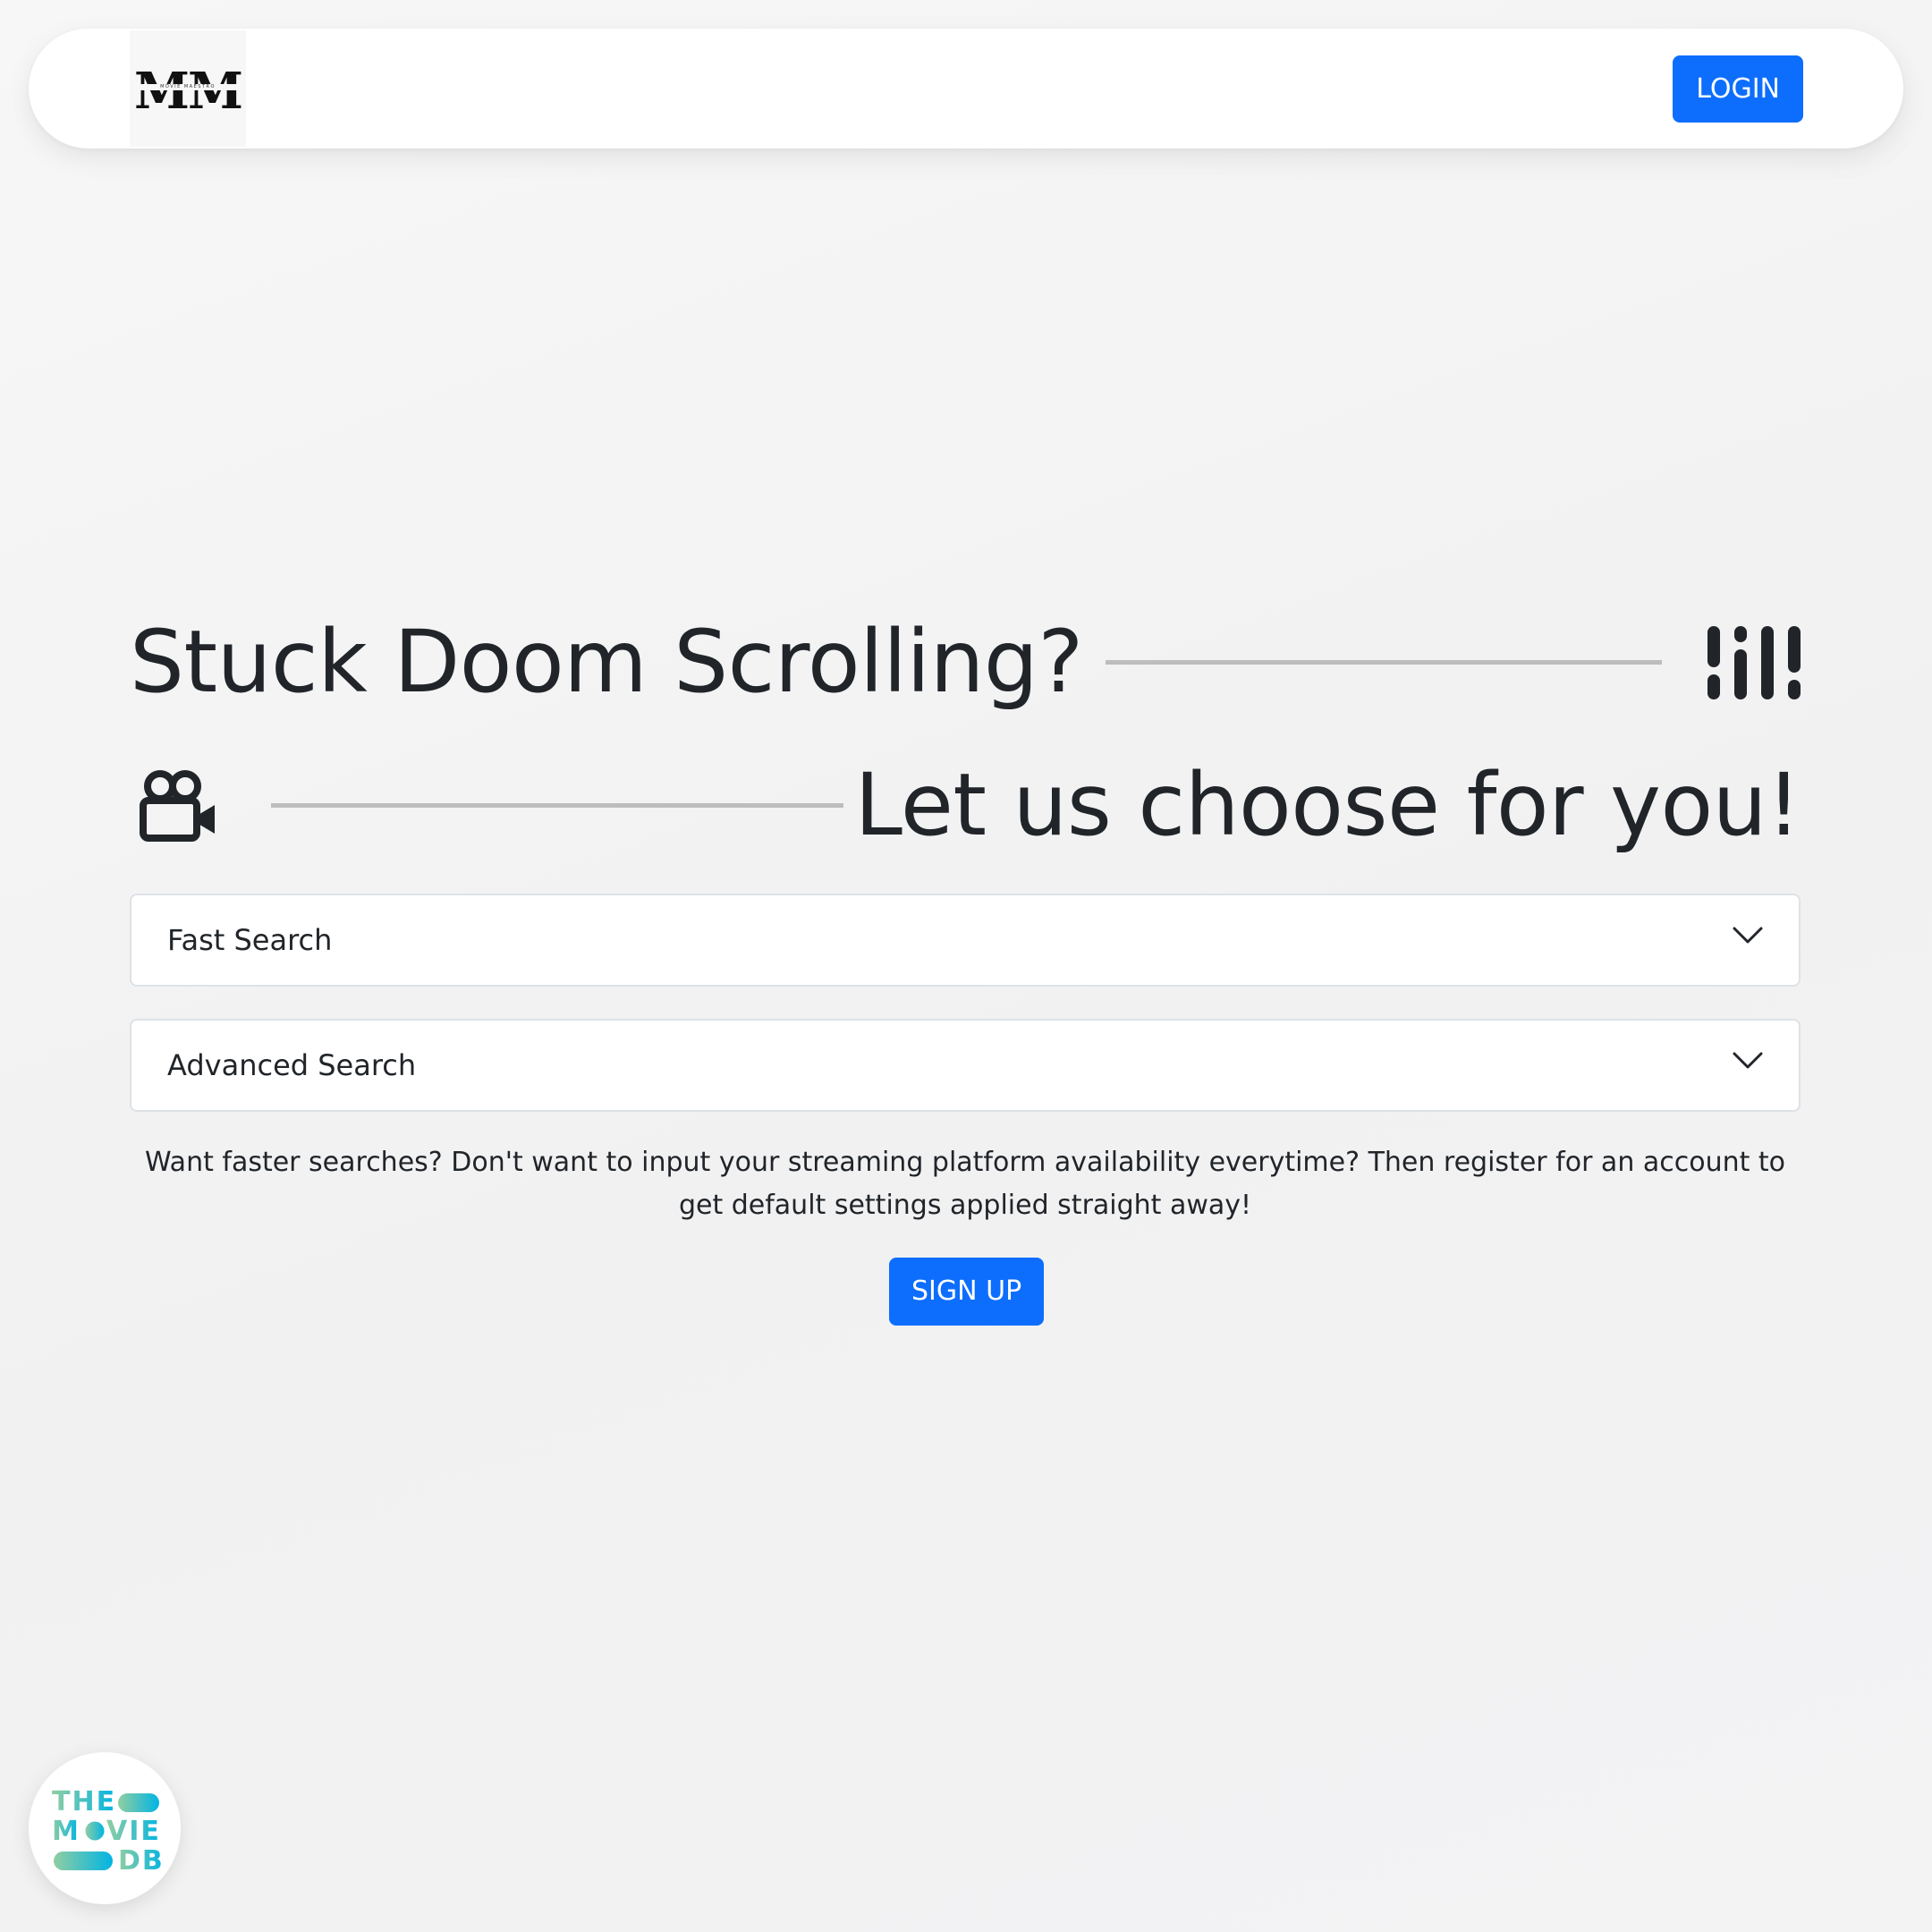 This screenshot has width=1932, height=1932. What do you see at coordinates (292, 1065) in the screenshot?
I see `accordion-advanced-search-label: Advanced Search` at bounding box center [292, 1065].